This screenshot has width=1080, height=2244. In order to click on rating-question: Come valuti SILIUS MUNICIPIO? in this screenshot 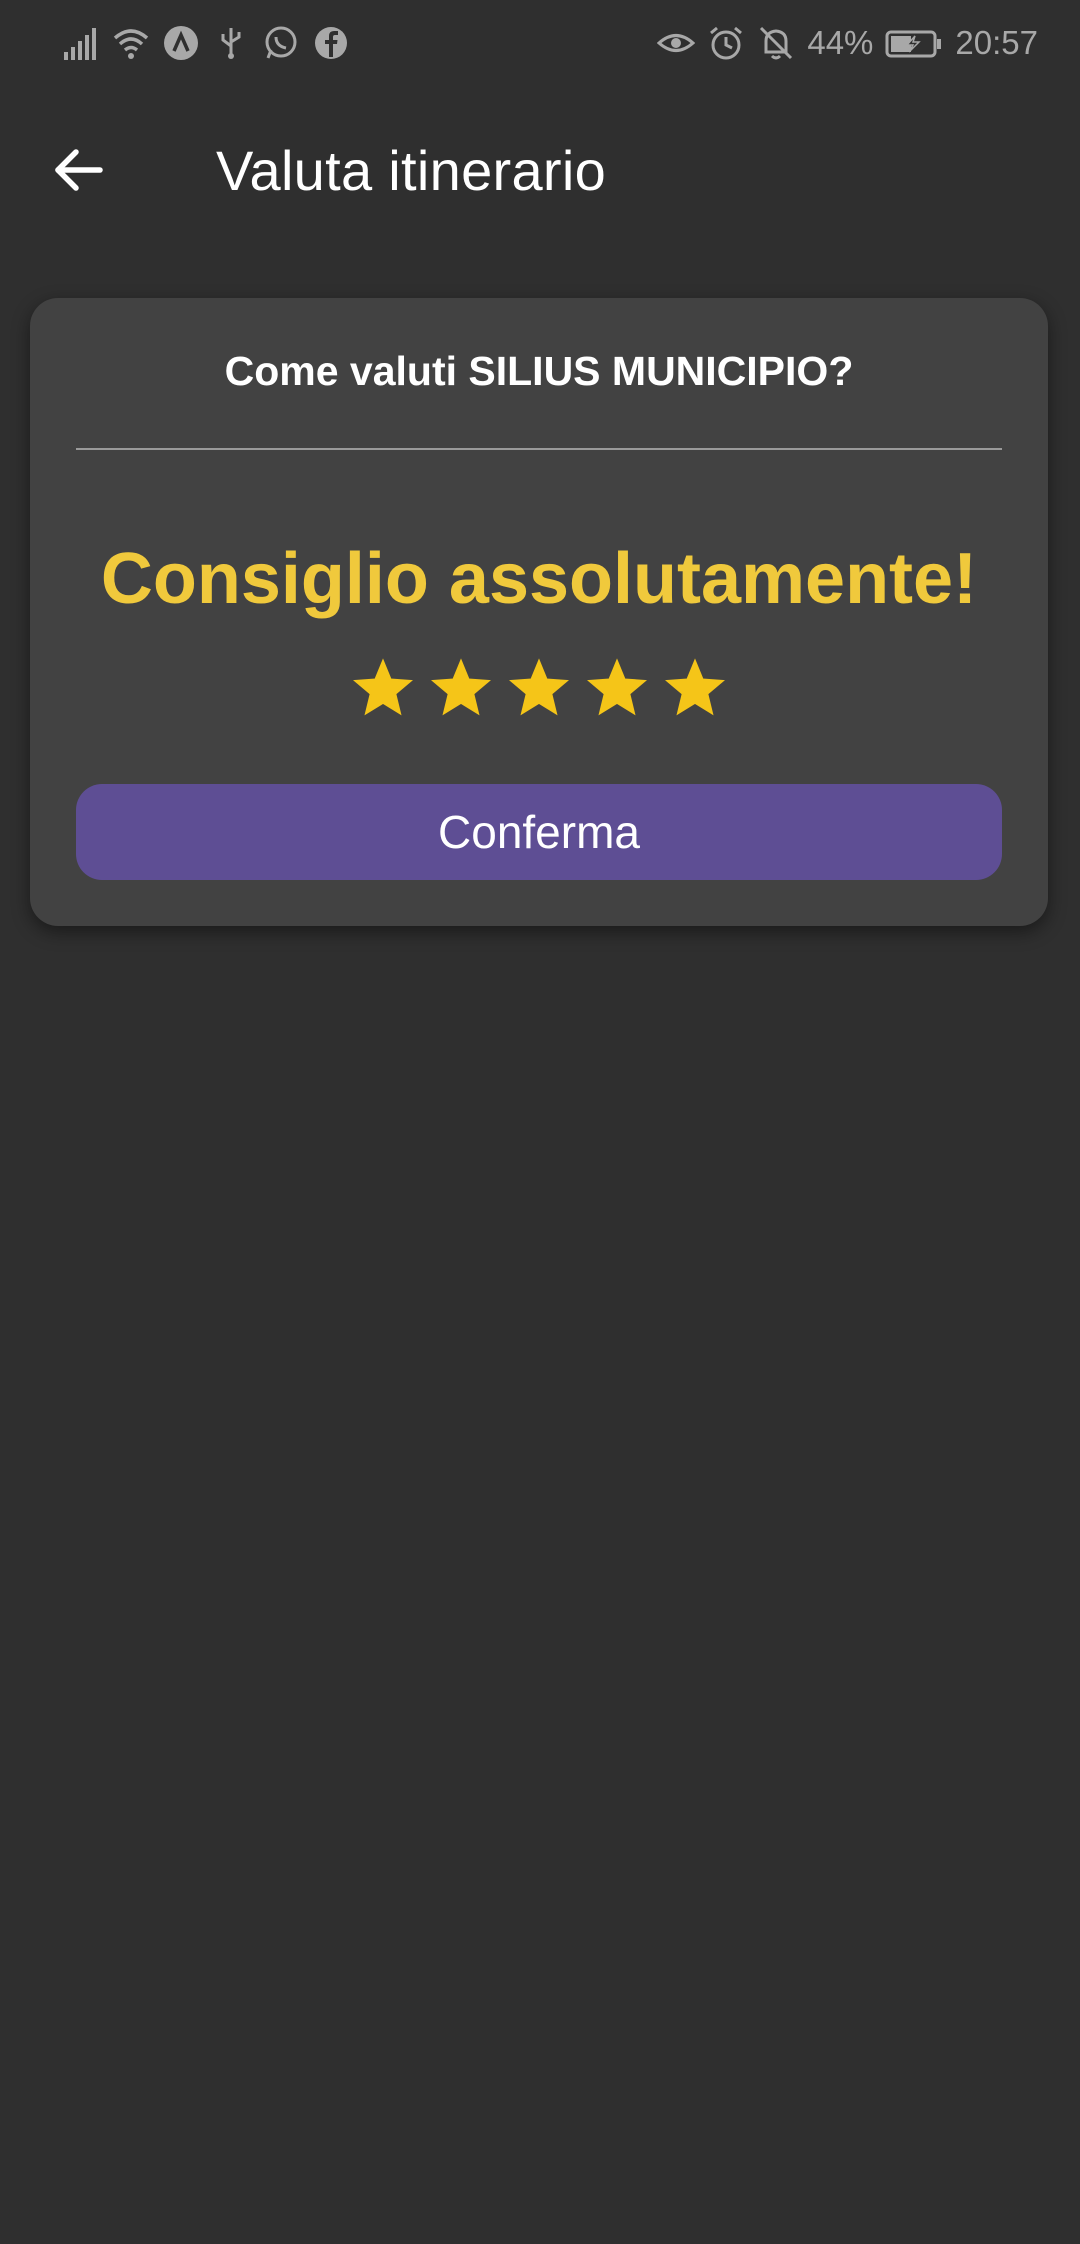, I will do `click(539, 371)`.